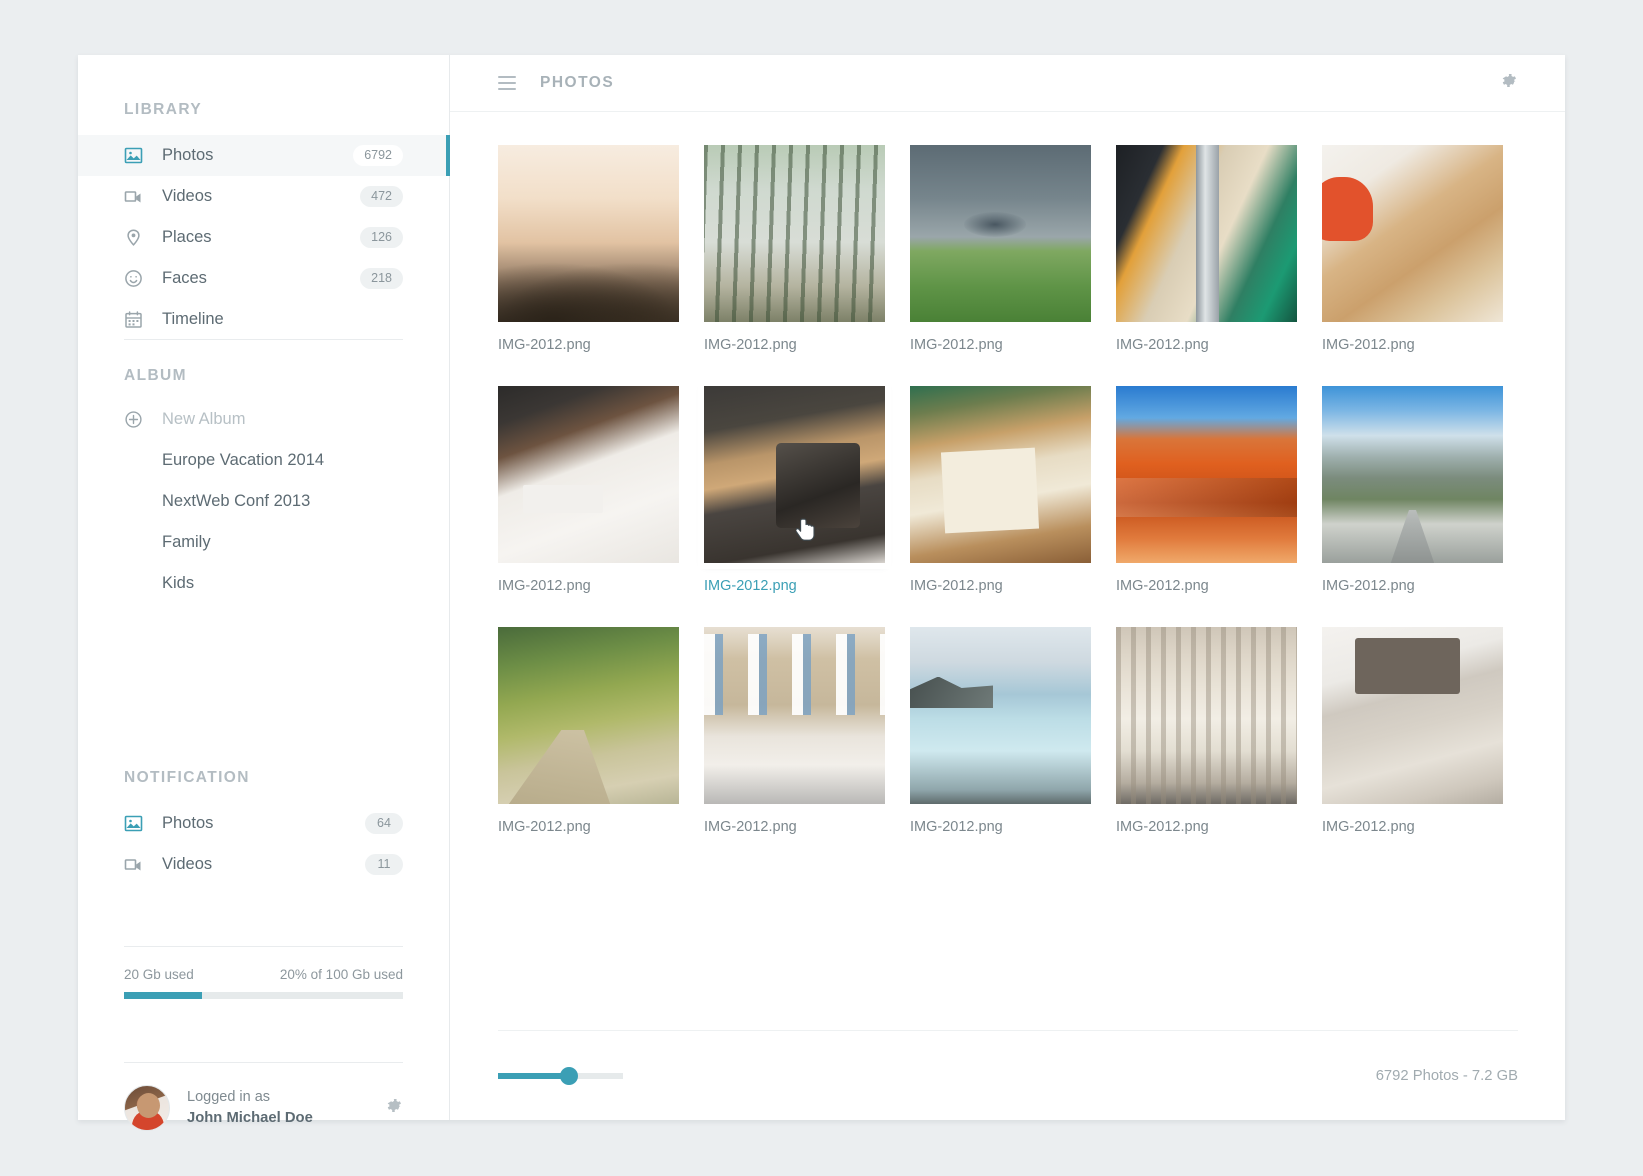 The width and height of the screenshot is (1643, 1176). What do you see at coordinates (263, 319) in the screenshot?
I see `sidebar-item-timeline: Timeline` at bounding box center [263, 319].